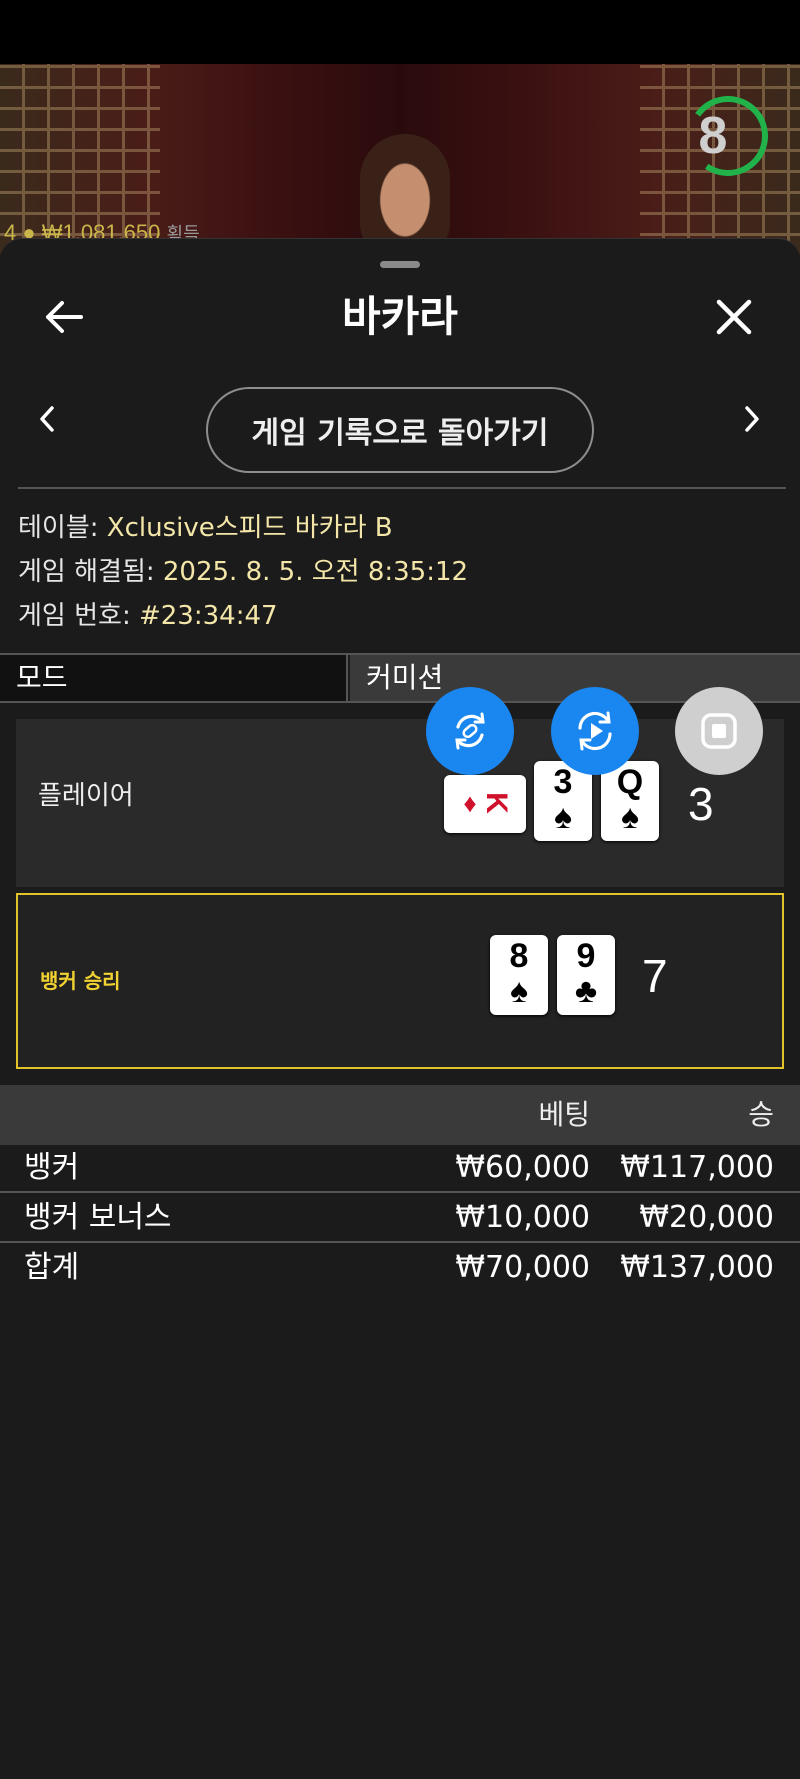 The width and height of the screenshot is (800, 1779). I want to click on chevron-right-icon, so click(752, 419).